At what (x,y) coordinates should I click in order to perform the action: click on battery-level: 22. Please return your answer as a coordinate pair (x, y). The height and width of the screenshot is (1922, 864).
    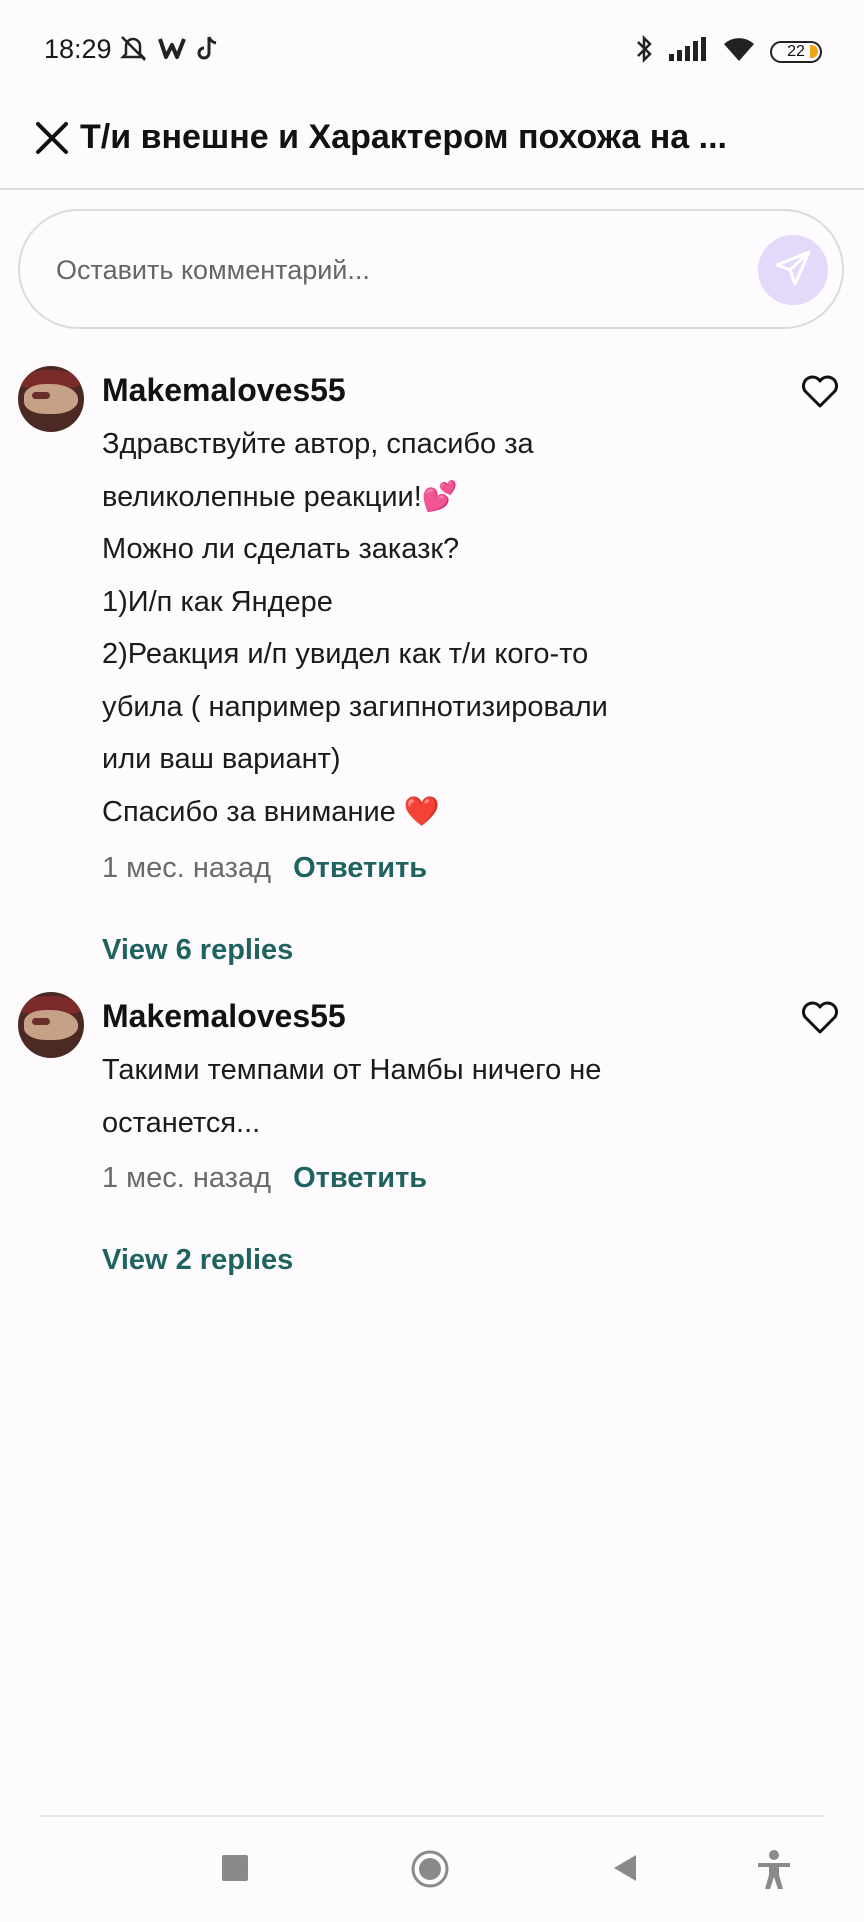
    Looking at the image, I should click on (796, 51).